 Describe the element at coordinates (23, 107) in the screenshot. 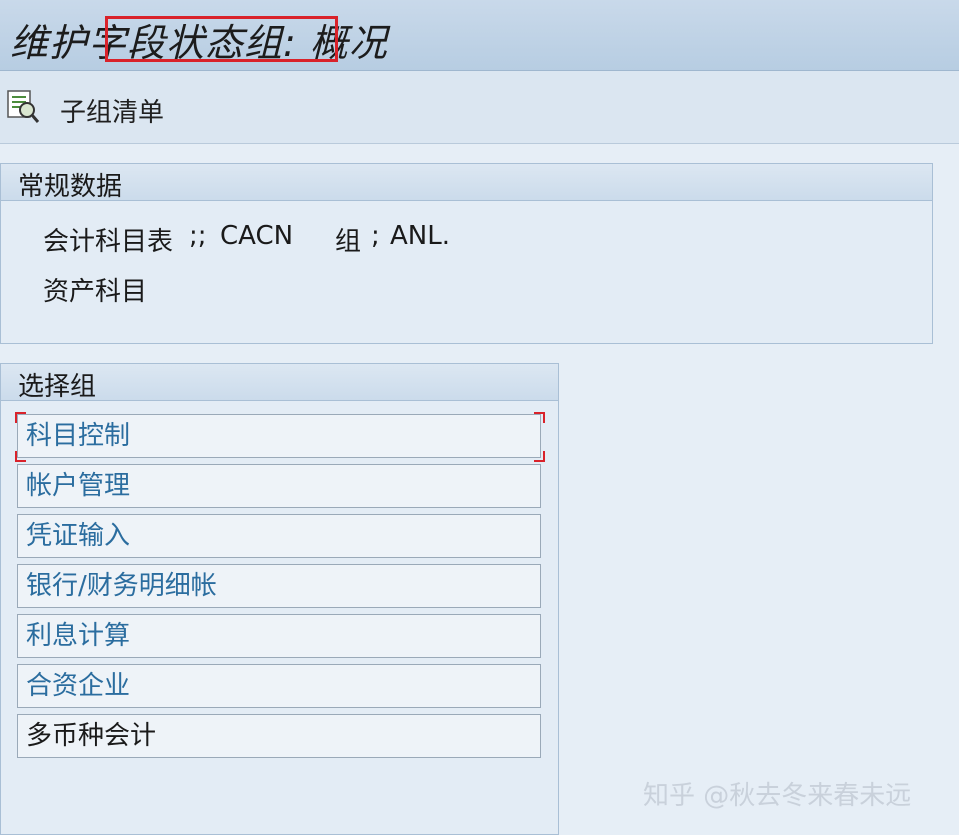

I see `document-magnifier-icon` at that location.